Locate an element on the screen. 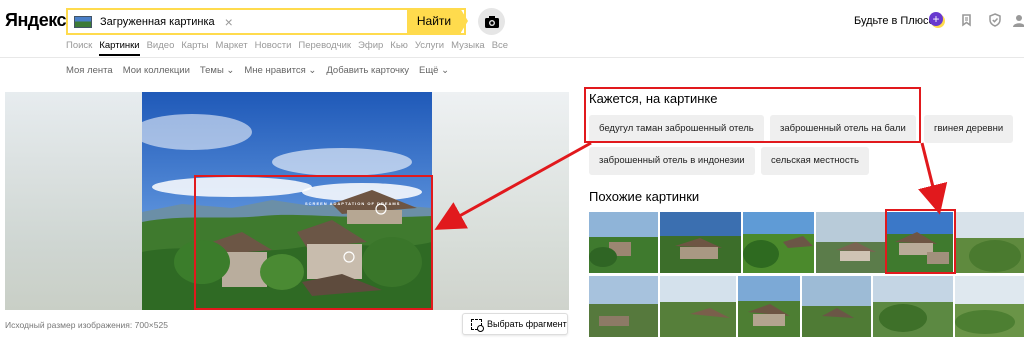  nav-search: Поиск is located at coordinates (79, 45).